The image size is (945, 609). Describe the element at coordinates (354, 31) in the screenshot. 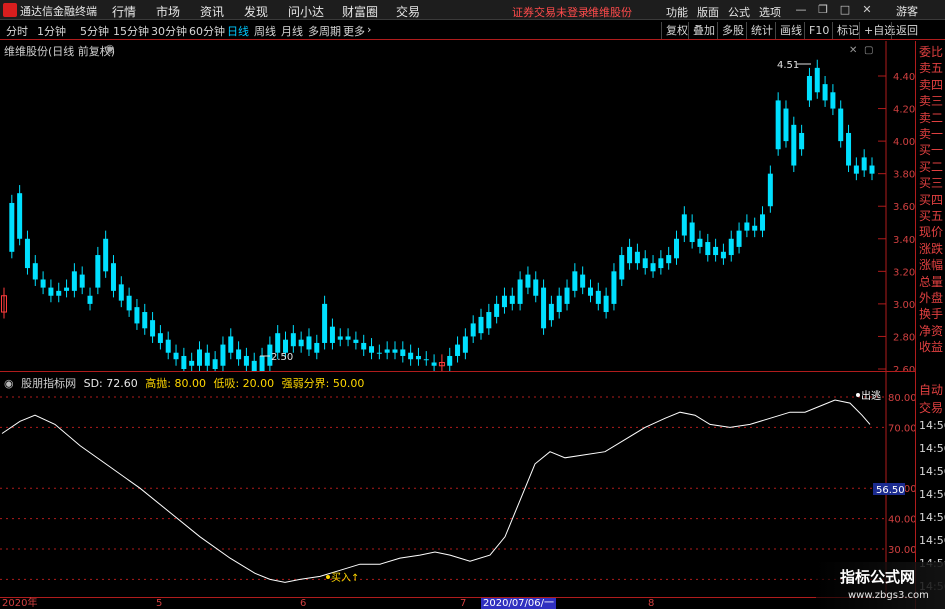

I see `period-more: 更多` at that location.